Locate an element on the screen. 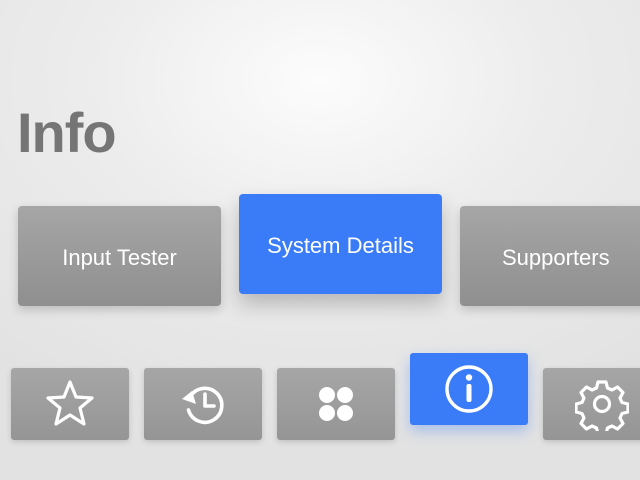 This screenshot has height=480, width=640. gear-icon is located at coordinates (602, 404).